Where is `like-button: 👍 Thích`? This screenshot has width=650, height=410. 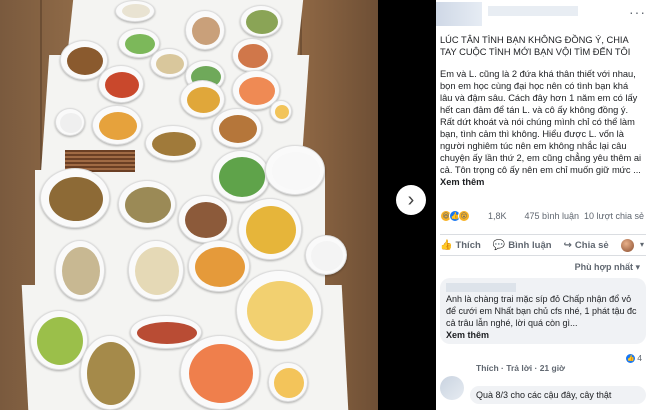
like-button: 👍 Thích is located at coordinates (460, 245).